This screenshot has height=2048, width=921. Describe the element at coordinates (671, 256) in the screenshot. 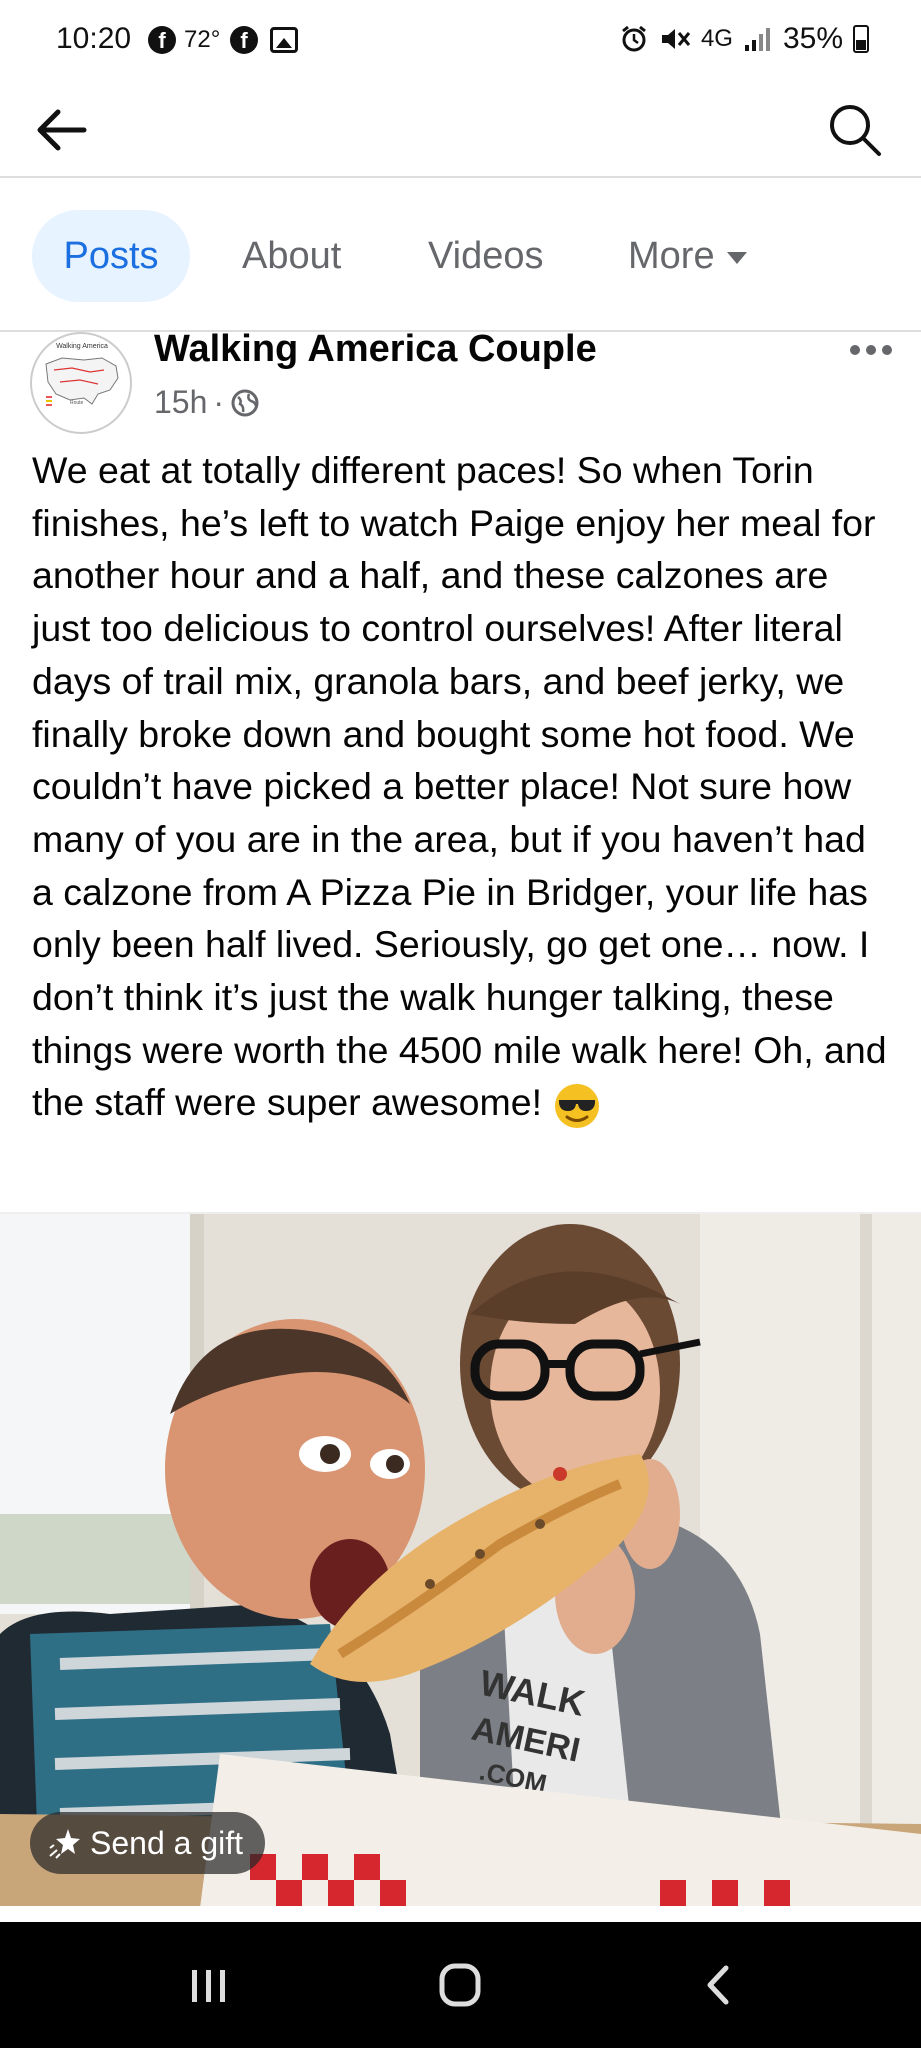

I see `tab-more-label: More` at that location.